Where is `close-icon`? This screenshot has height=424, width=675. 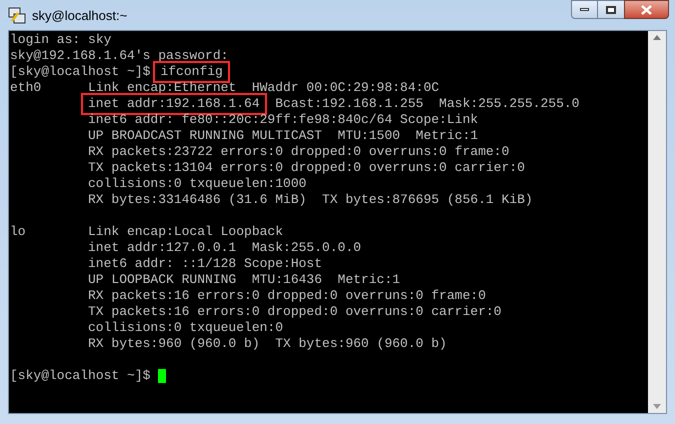
close-icon is located at coordinates (646, 9).